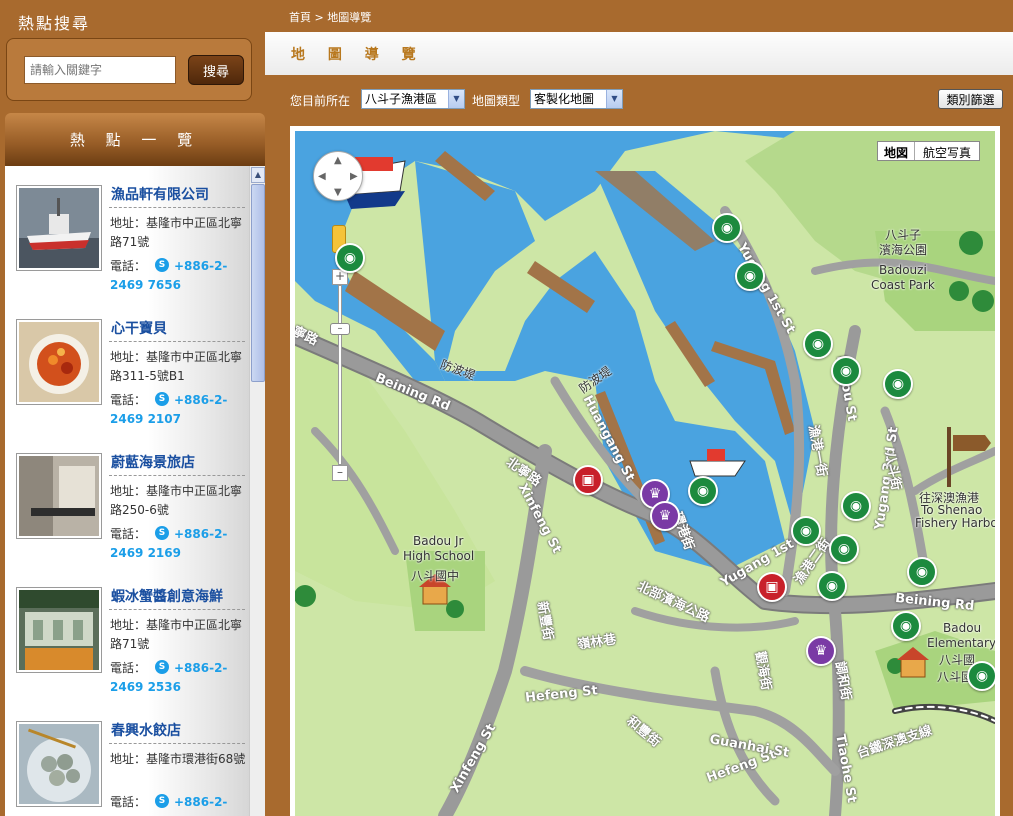 This screenshot has height=816, width=1013. What do you see at coordinates (962, 628) in the screenshot?
I see `map-label: Badou` at bounding box center [962, 628].